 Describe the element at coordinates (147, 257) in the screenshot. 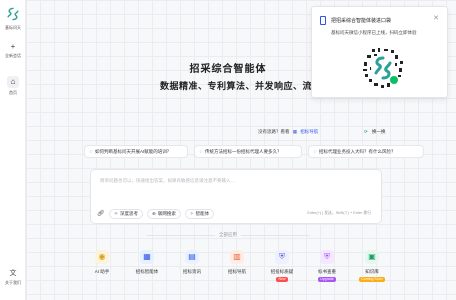

I see `grid-icon: ▦` at that location.